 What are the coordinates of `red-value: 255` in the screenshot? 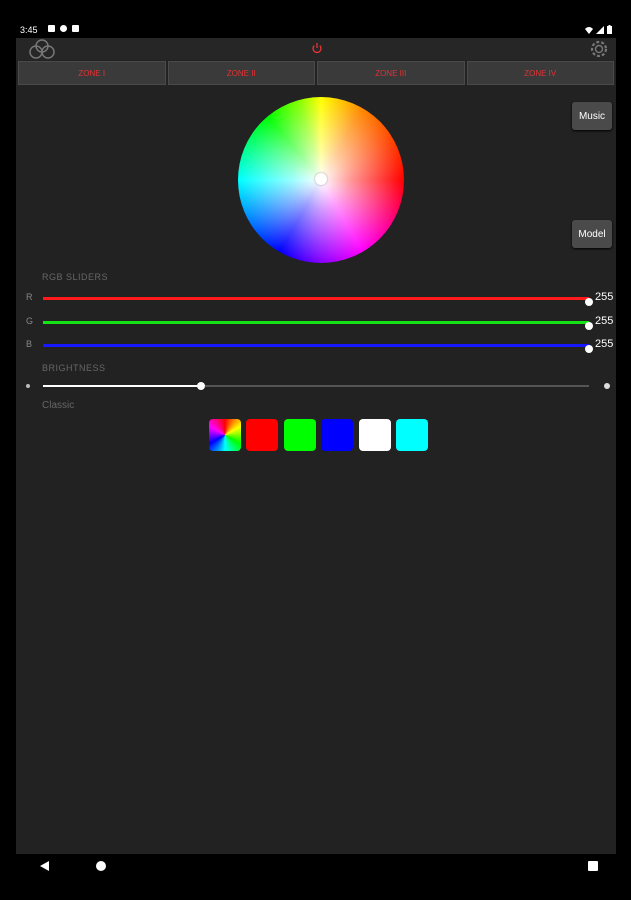 It's located at (604, 297).